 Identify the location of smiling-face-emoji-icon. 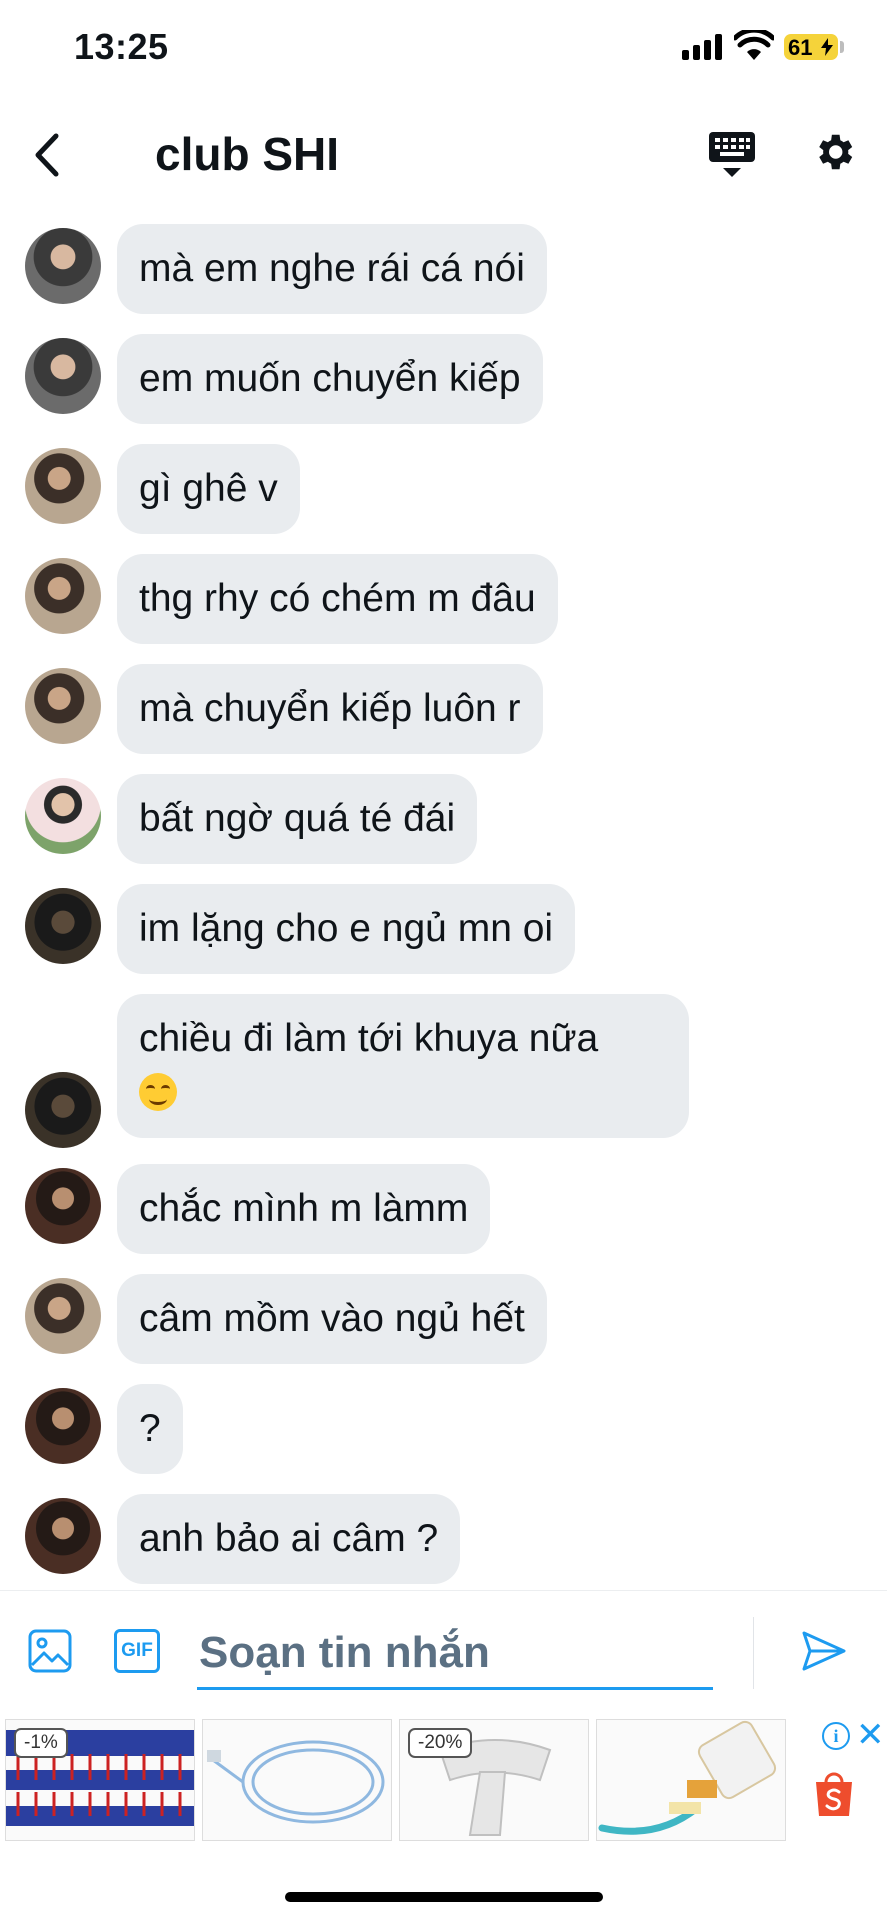
(158, 1092).